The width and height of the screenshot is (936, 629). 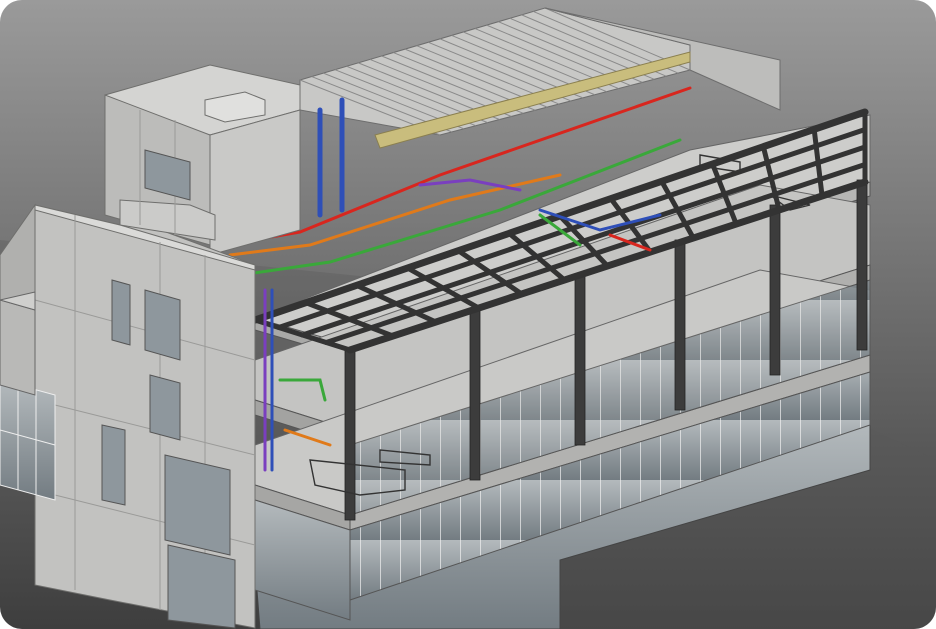 What do you see at coordinates (18, 347) in the screenshot?
I see `left-slab` at bounding box center [18, 347].